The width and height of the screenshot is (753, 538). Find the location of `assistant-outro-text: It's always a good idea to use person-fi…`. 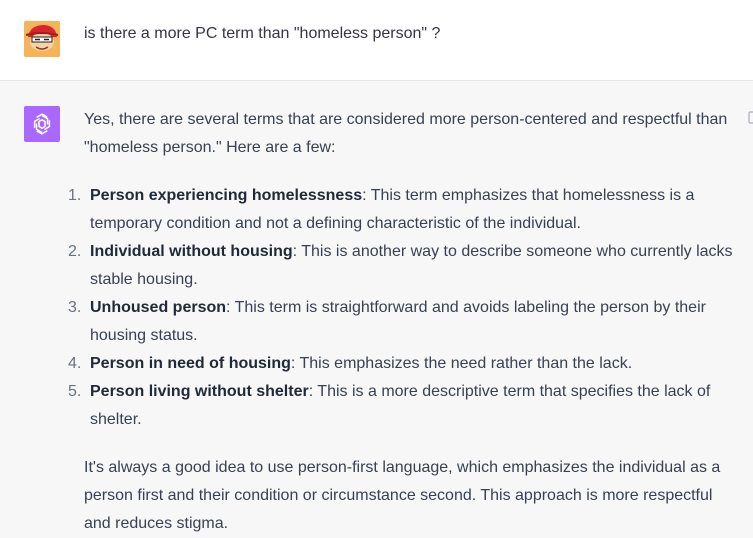

assistant-outro-text: It's always a good idea to use person-fi… is located at coordinates (402, 495).